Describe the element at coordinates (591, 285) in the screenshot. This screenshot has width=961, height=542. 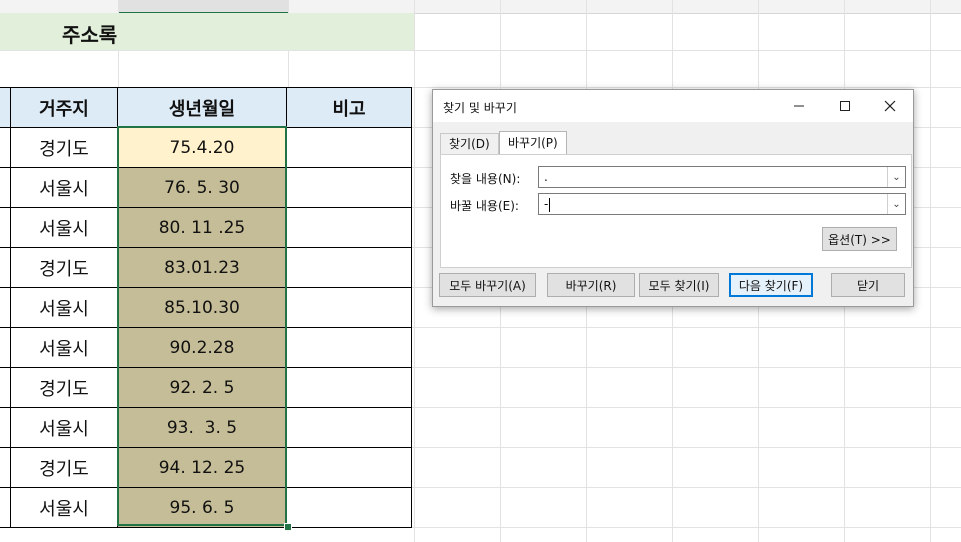
I see `replace-button: 바꾸기(R)` at that location.